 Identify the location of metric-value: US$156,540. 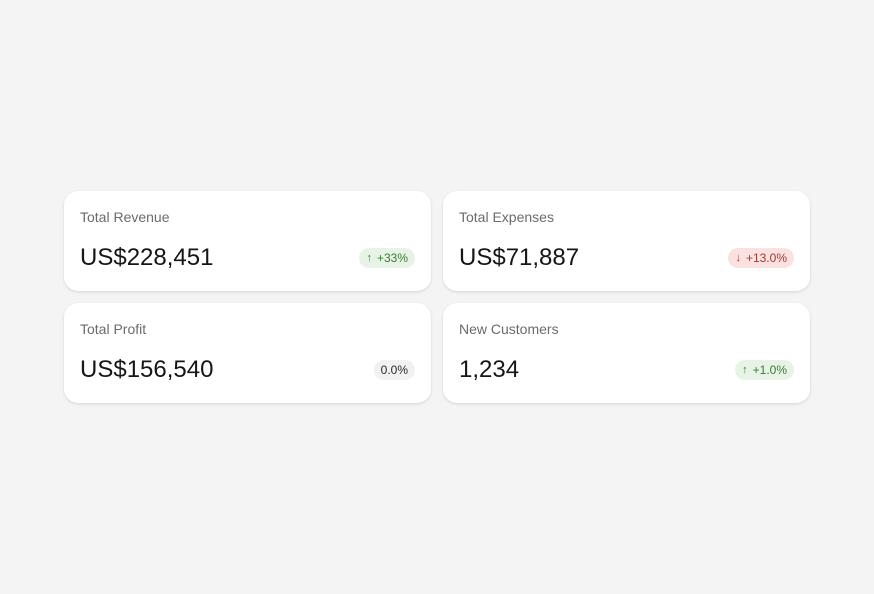
(147, 369).